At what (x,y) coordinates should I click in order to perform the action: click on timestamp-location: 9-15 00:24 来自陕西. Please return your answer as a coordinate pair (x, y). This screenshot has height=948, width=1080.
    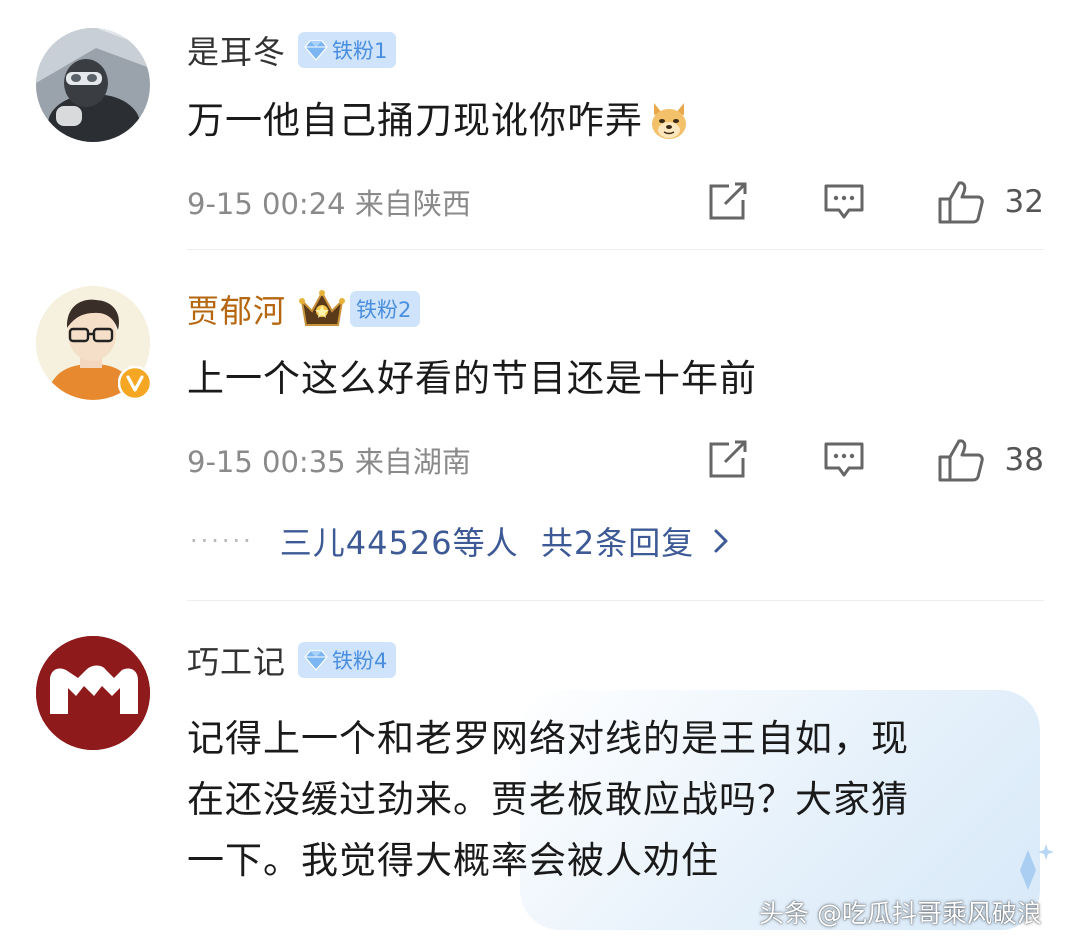
    Looking at the image, I should click on (329, 204).